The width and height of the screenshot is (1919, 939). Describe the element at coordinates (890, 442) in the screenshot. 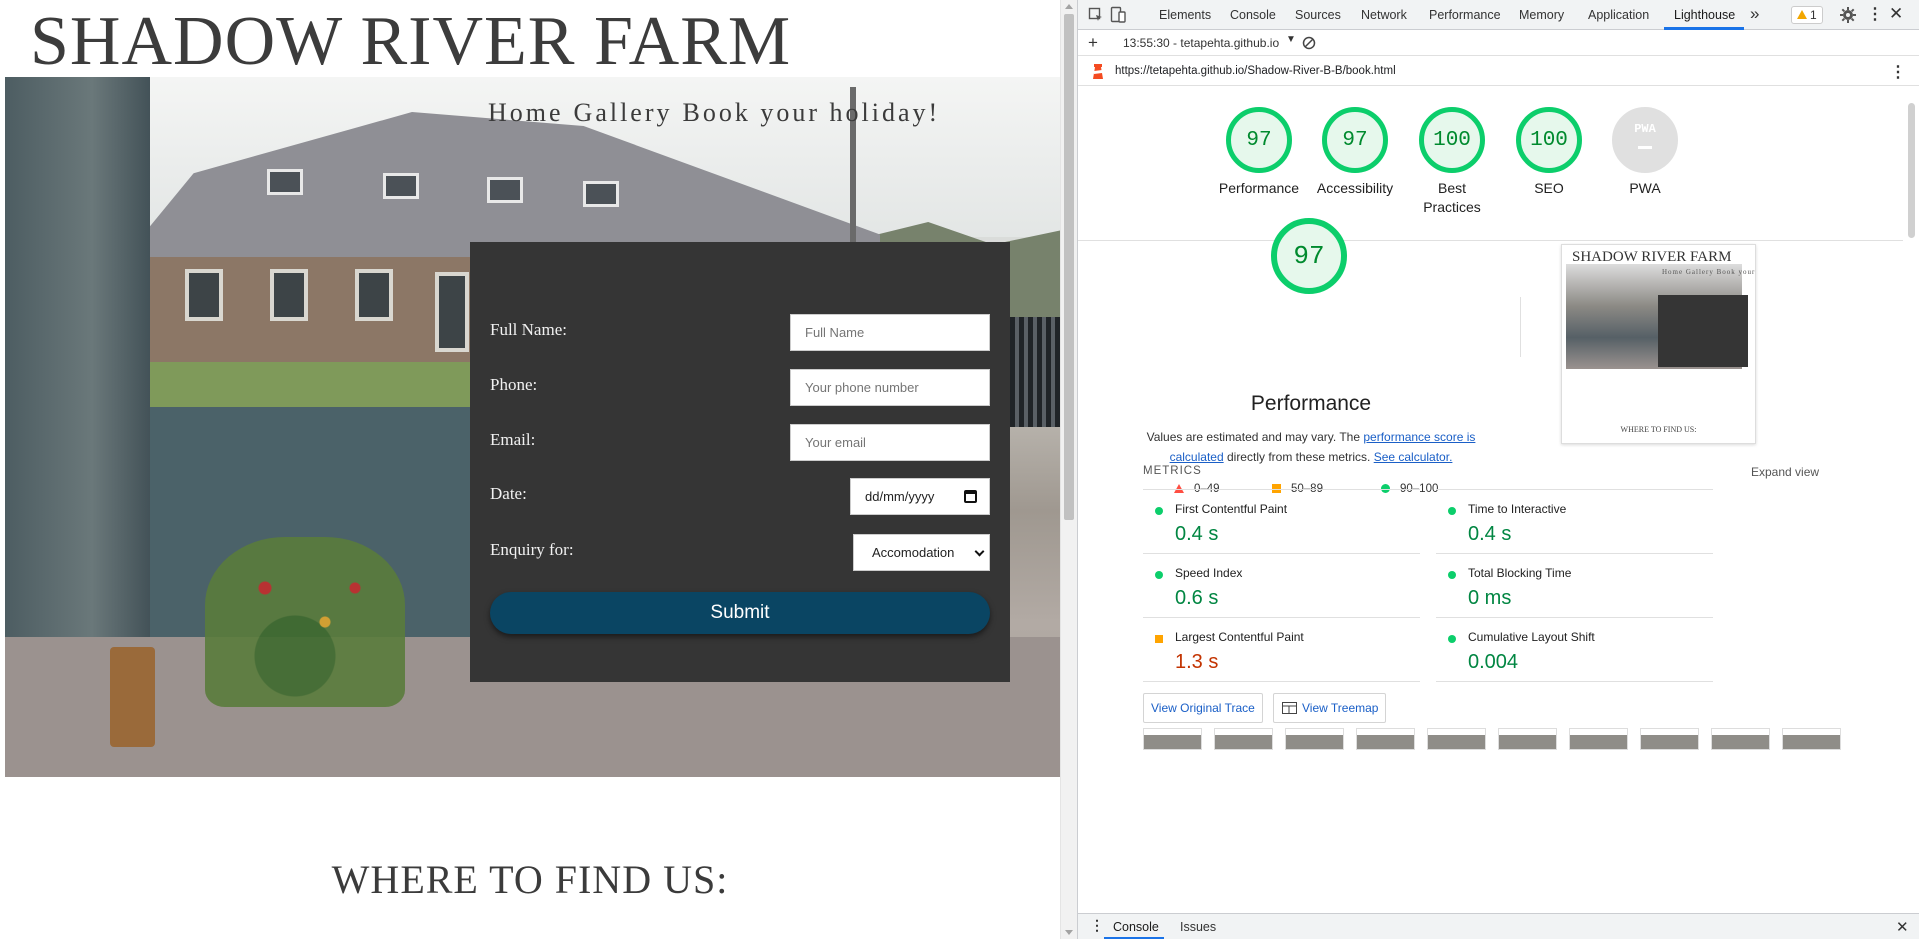

I see `email-input` at that location.